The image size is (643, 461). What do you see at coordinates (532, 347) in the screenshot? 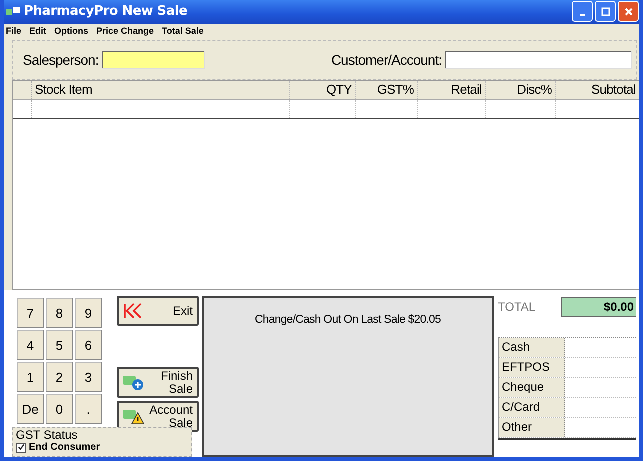
I see `payment-label: Cash` at bounding box center [532, 347].